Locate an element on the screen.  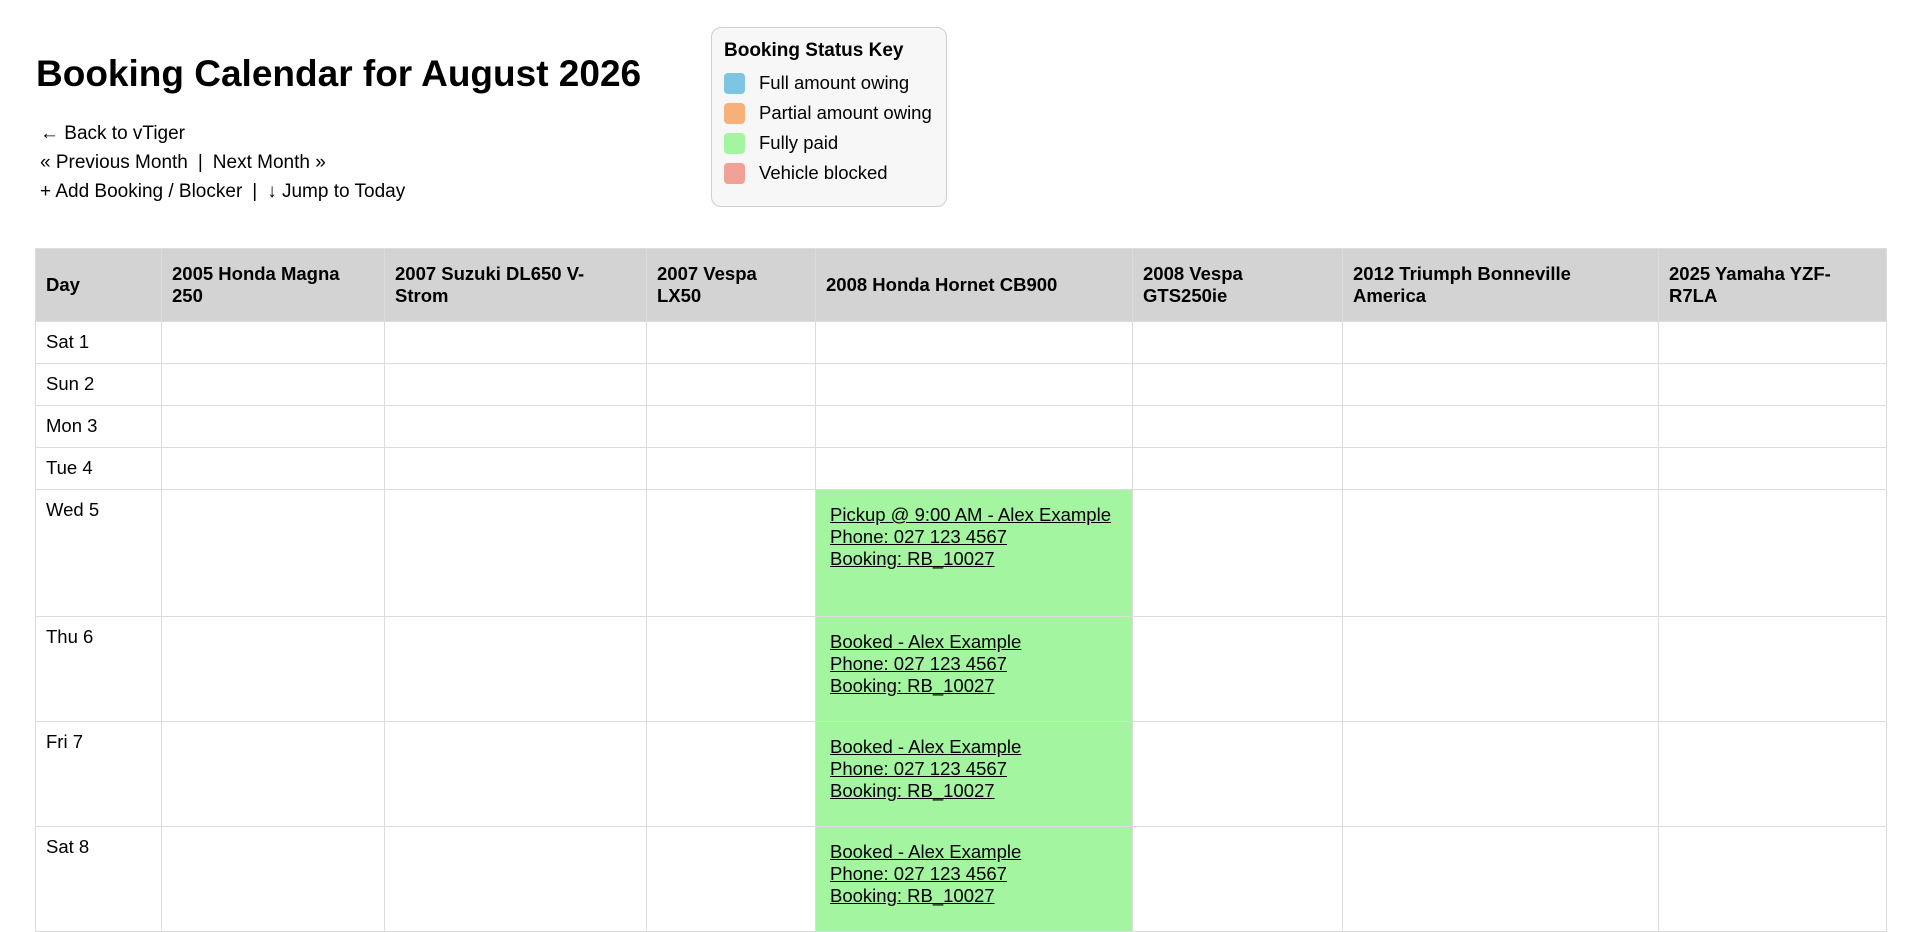
table-row: Sun 2 is located at coordinates (961, 384).